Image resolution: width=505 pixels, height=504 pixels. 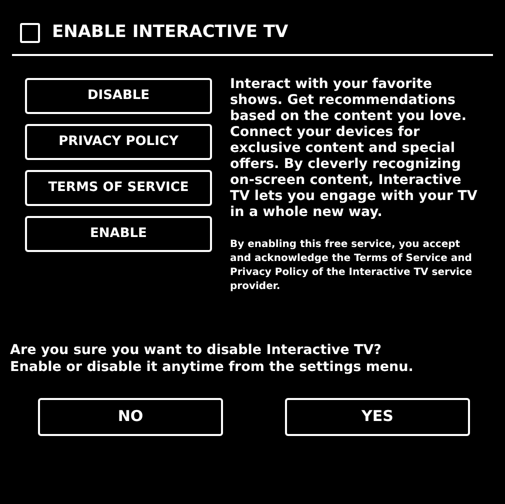 What do you see at coordinates (118, 96) in the screenshot?
I see `menu-button: DISABLE` at bounding box center [118, 96].